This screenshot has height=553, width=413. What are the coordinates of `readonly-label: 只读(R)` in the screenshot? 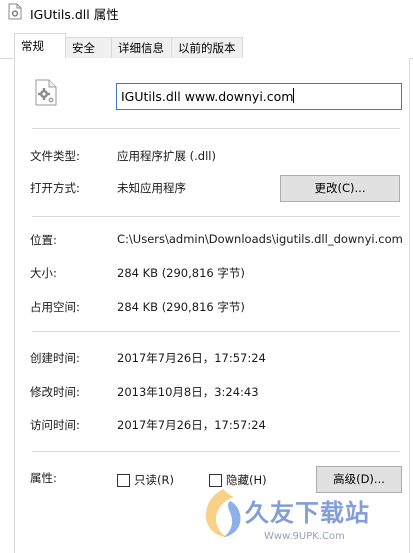 It's located at (154, 480).